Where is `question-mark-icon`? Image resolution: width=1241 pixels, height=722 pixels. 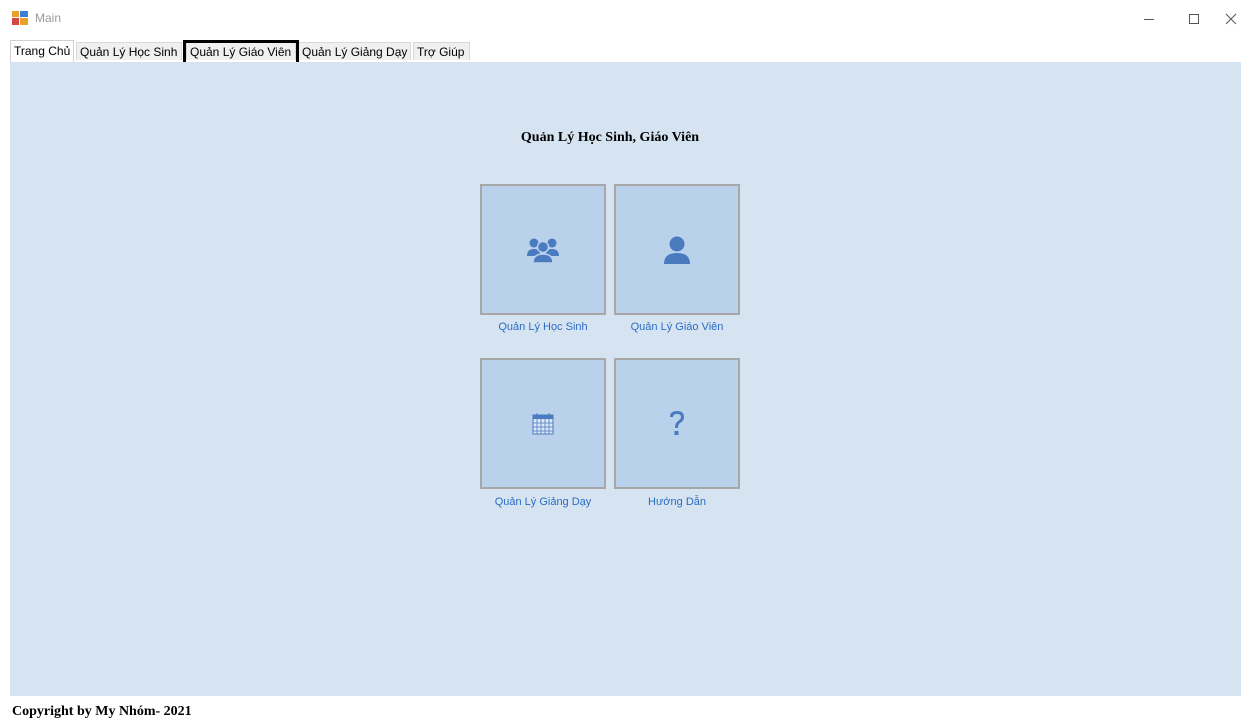 question-mark-icon is located at coordinates (677, 422).